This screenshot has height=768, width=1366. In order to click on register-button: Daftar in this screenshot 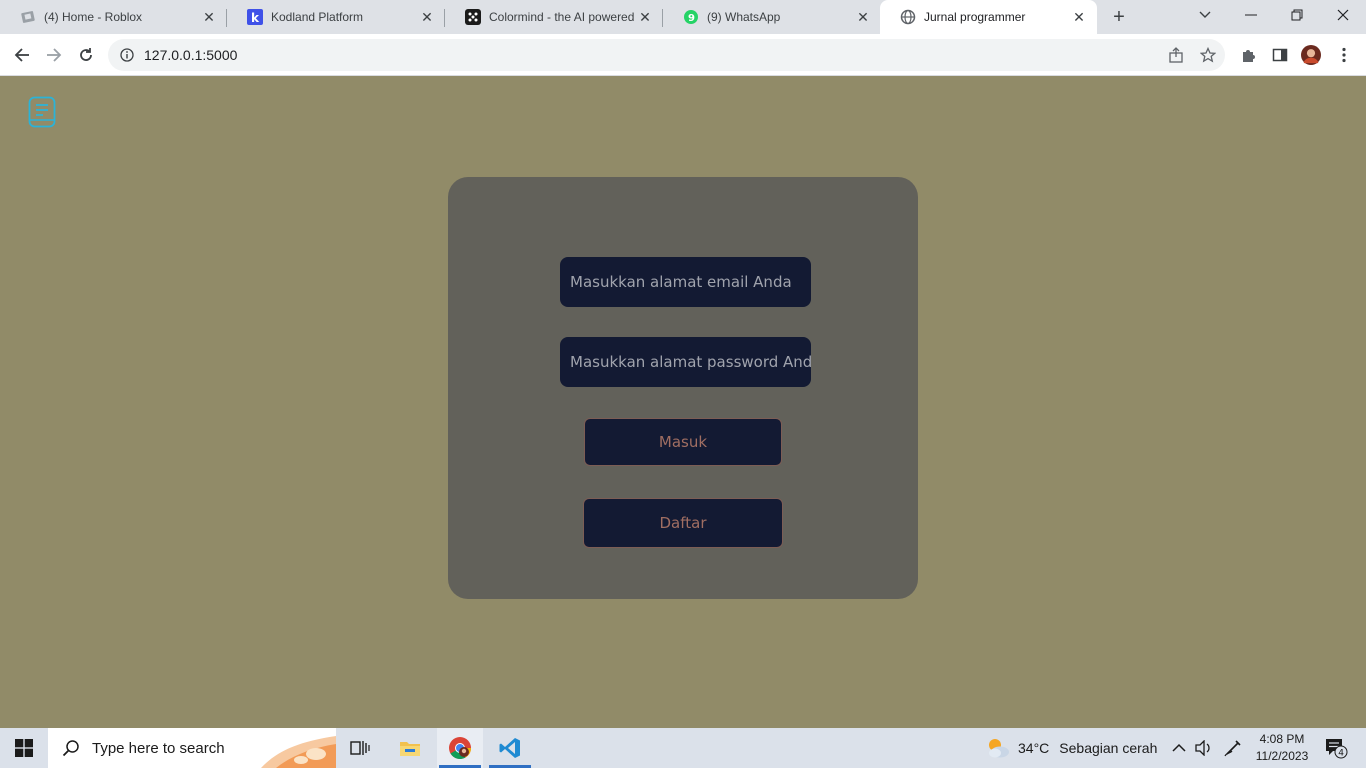, I will do `click(683, 523)`.